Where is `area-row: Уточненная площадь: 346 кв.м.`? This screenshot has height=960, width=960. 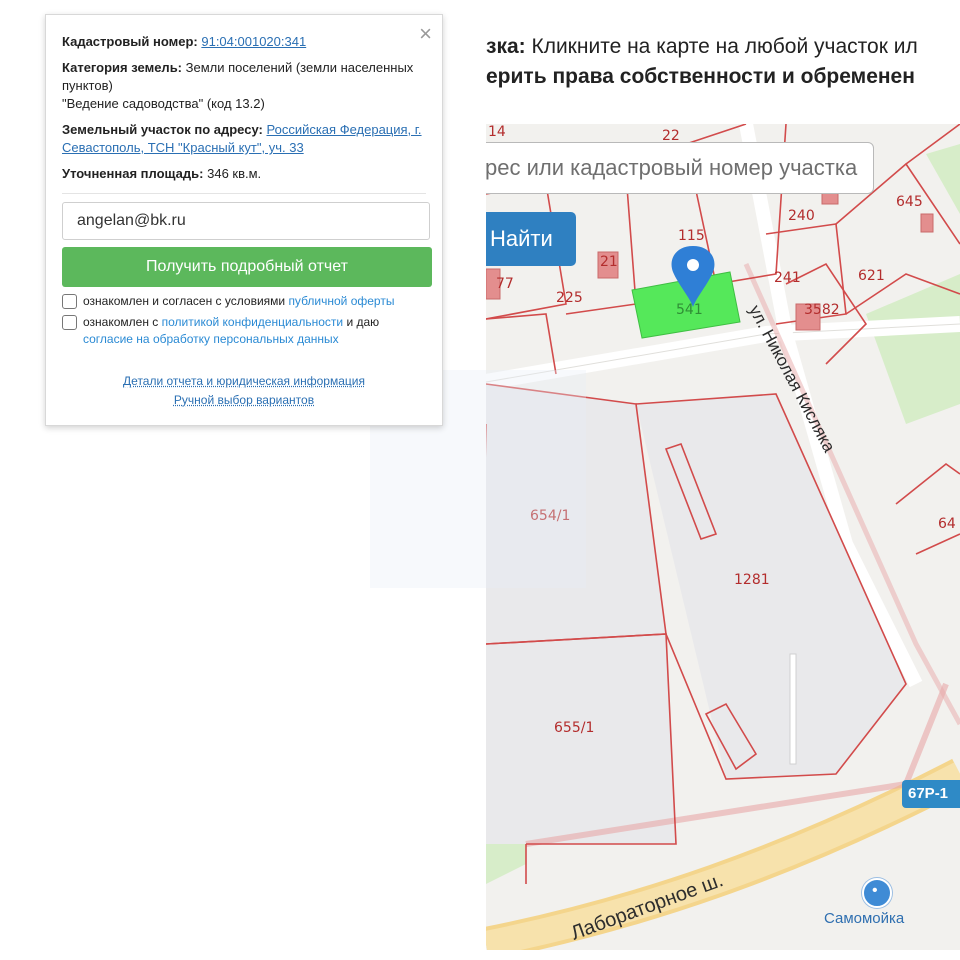
area-row: Уточненная площадь: 346 кв.м. is located at coordinates (244, 174).